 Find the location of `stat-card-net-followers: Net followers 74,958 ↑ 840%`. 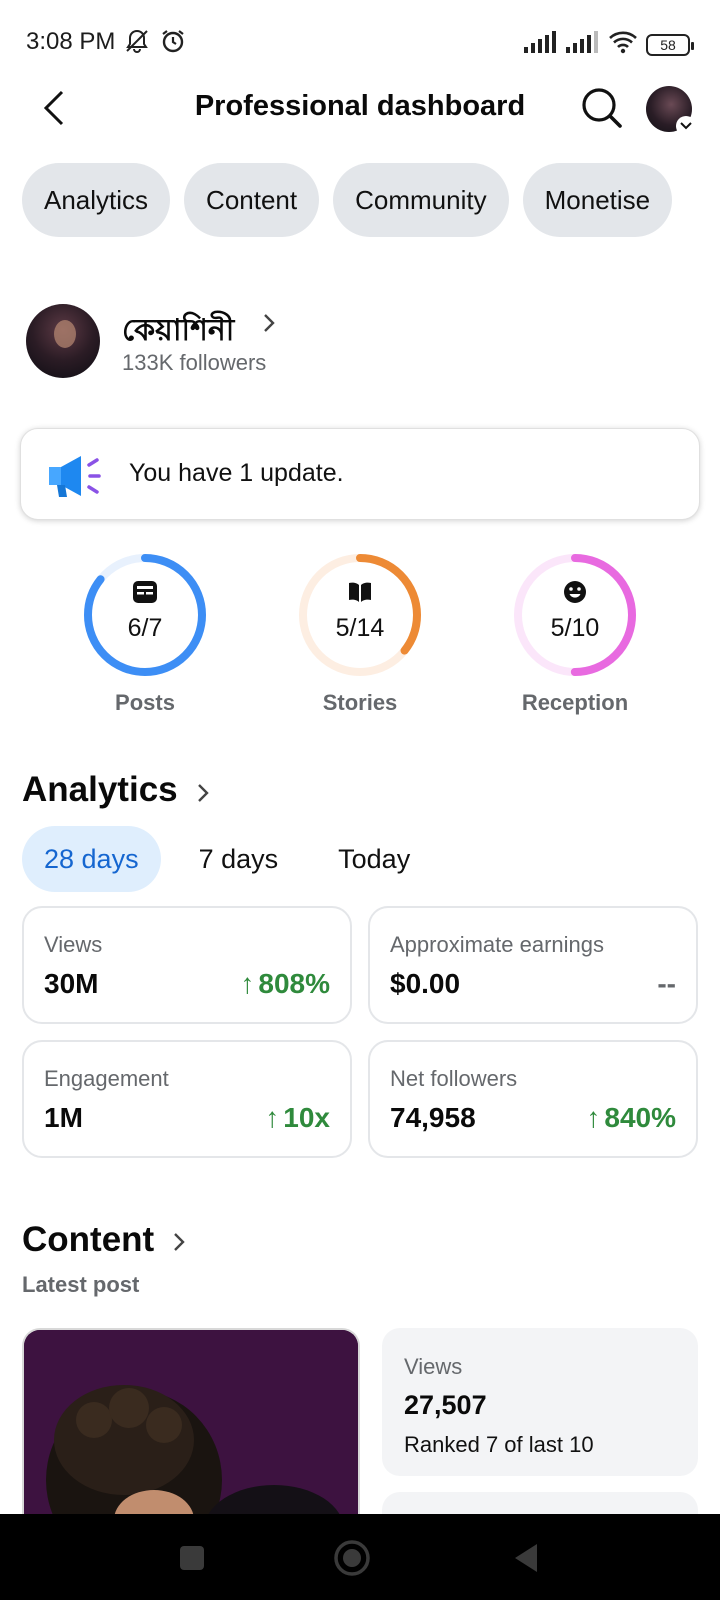

stat-card-net-followers: Net followers 74,958 ↑ 840% is located at coordinates (533, 1099).